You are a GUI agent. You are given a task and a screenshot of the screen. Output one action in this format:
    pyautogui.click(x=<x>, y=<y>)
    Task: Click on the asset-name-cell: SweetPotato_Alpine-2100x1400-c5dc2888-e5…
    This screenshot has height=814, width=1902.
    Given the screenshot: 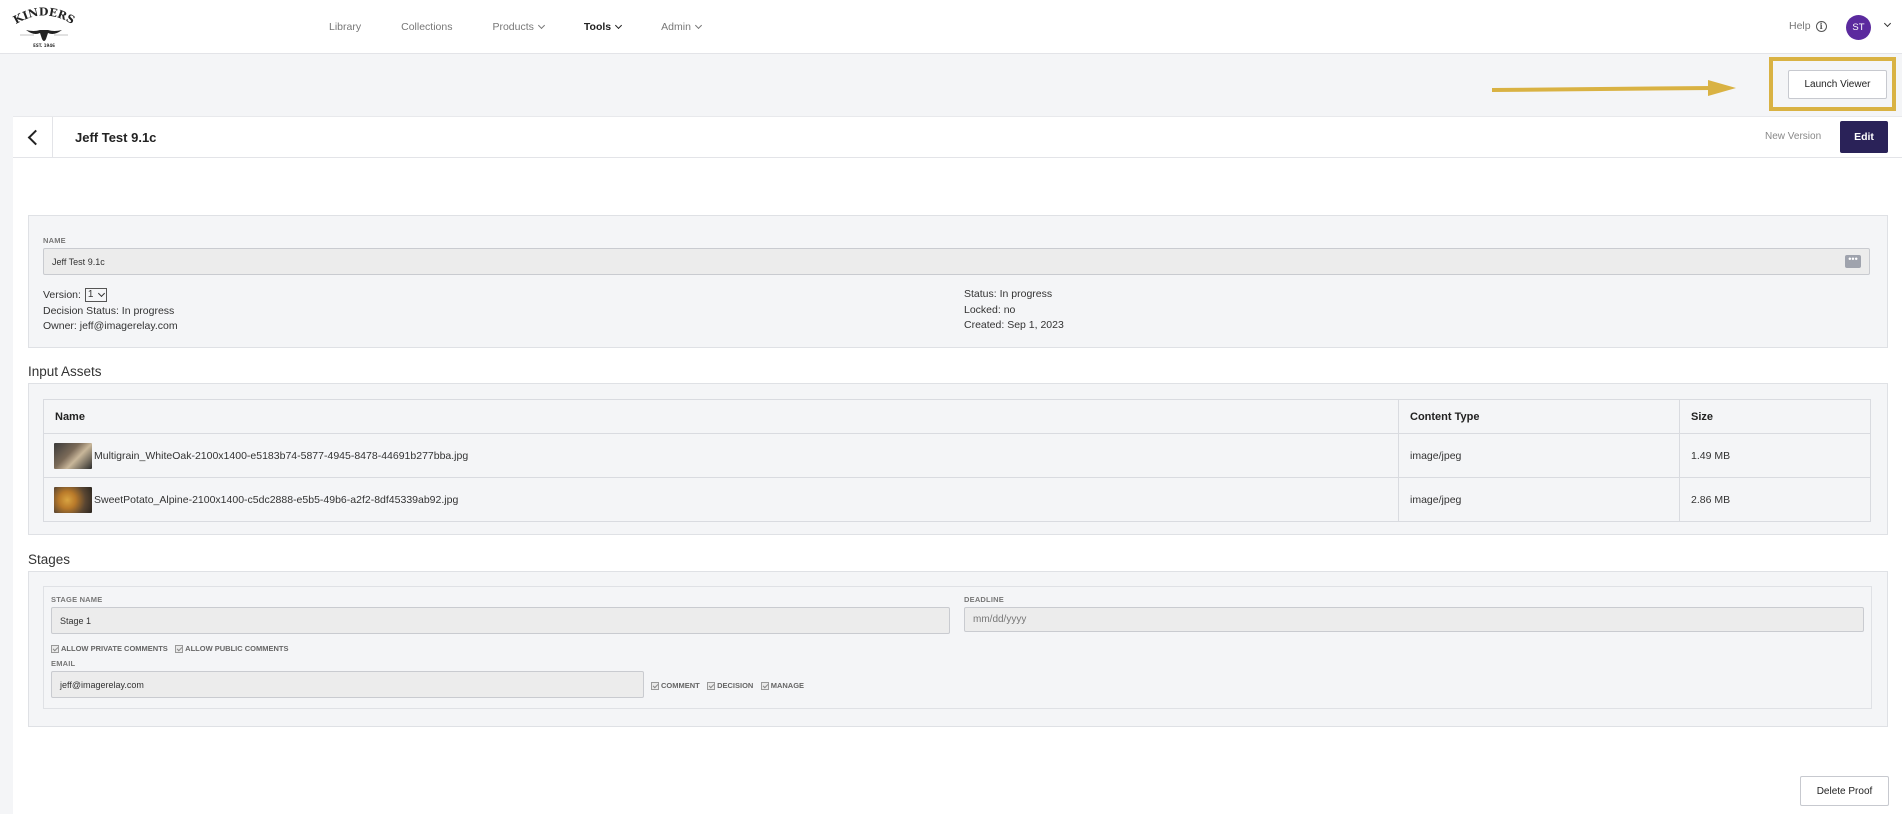 What is the action you would take?
    pyautogui.click(x=721, y=499)
    